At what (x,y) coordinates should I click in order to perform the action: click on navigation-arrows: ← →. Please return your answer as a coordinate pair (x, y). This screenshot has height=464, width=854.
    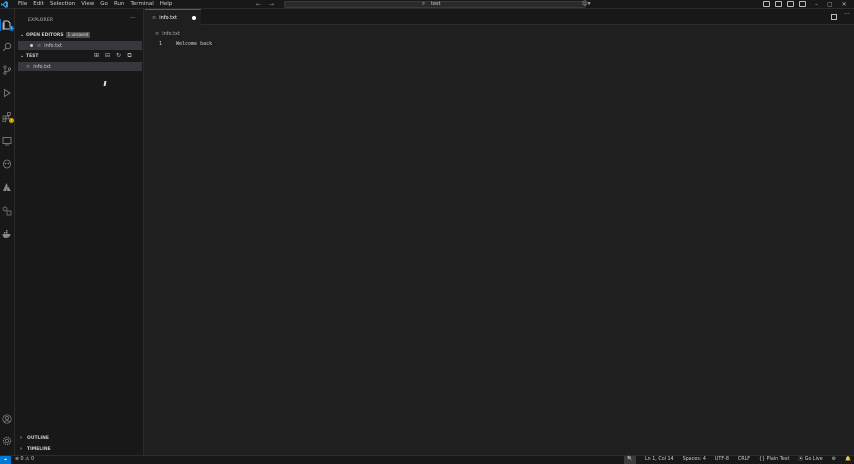
    Looking at the image, I should click on (265, 4).